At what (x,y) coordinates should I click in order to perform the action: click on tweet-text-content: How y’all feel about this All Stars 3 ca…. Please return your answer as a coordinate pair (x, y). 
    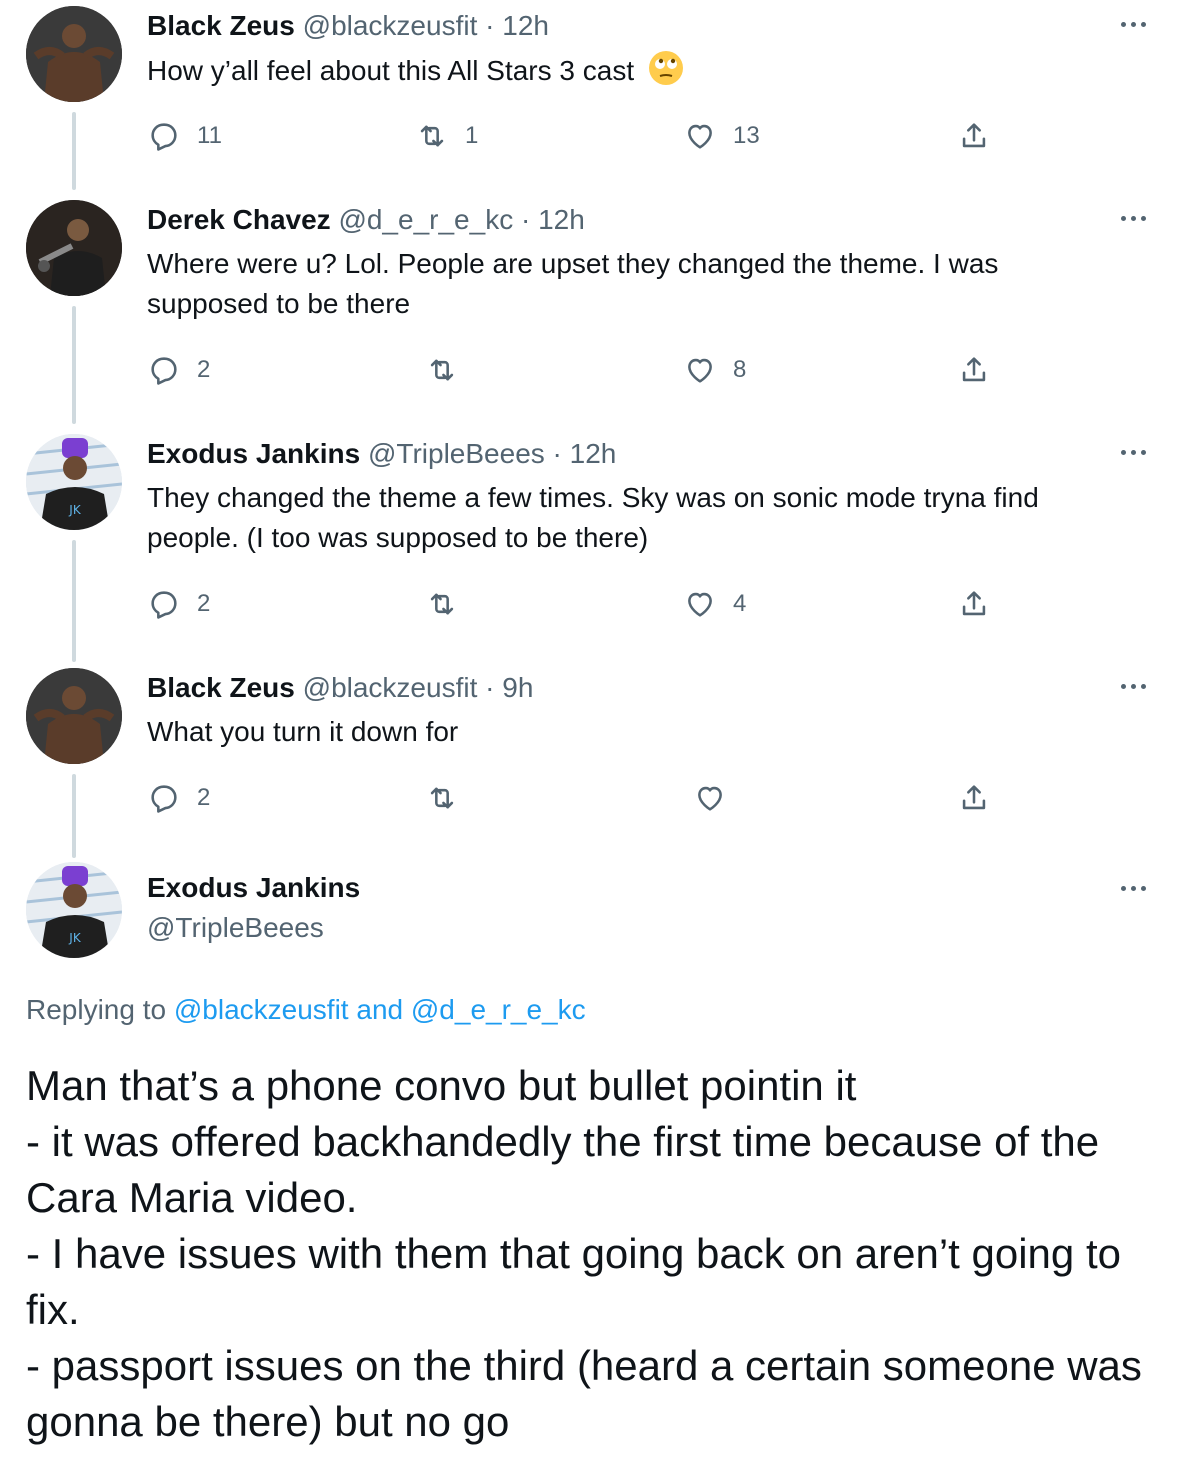
    Looking at the image, I should click on (391, 70).